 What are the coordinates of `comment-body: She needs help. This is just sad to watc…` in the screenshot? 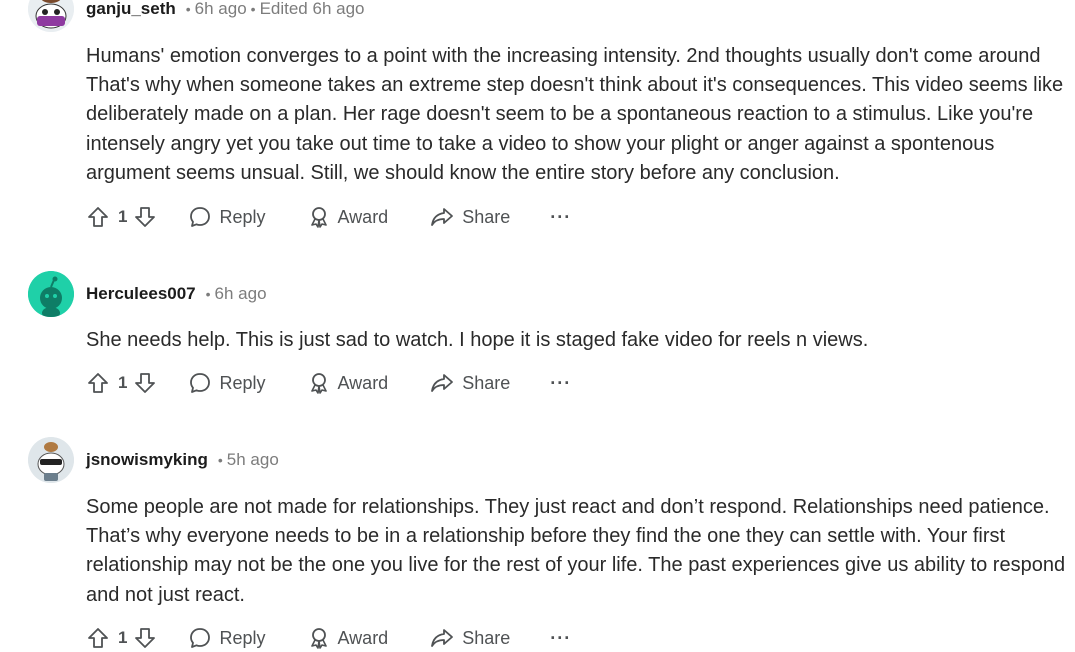 It's located at (477, 340).